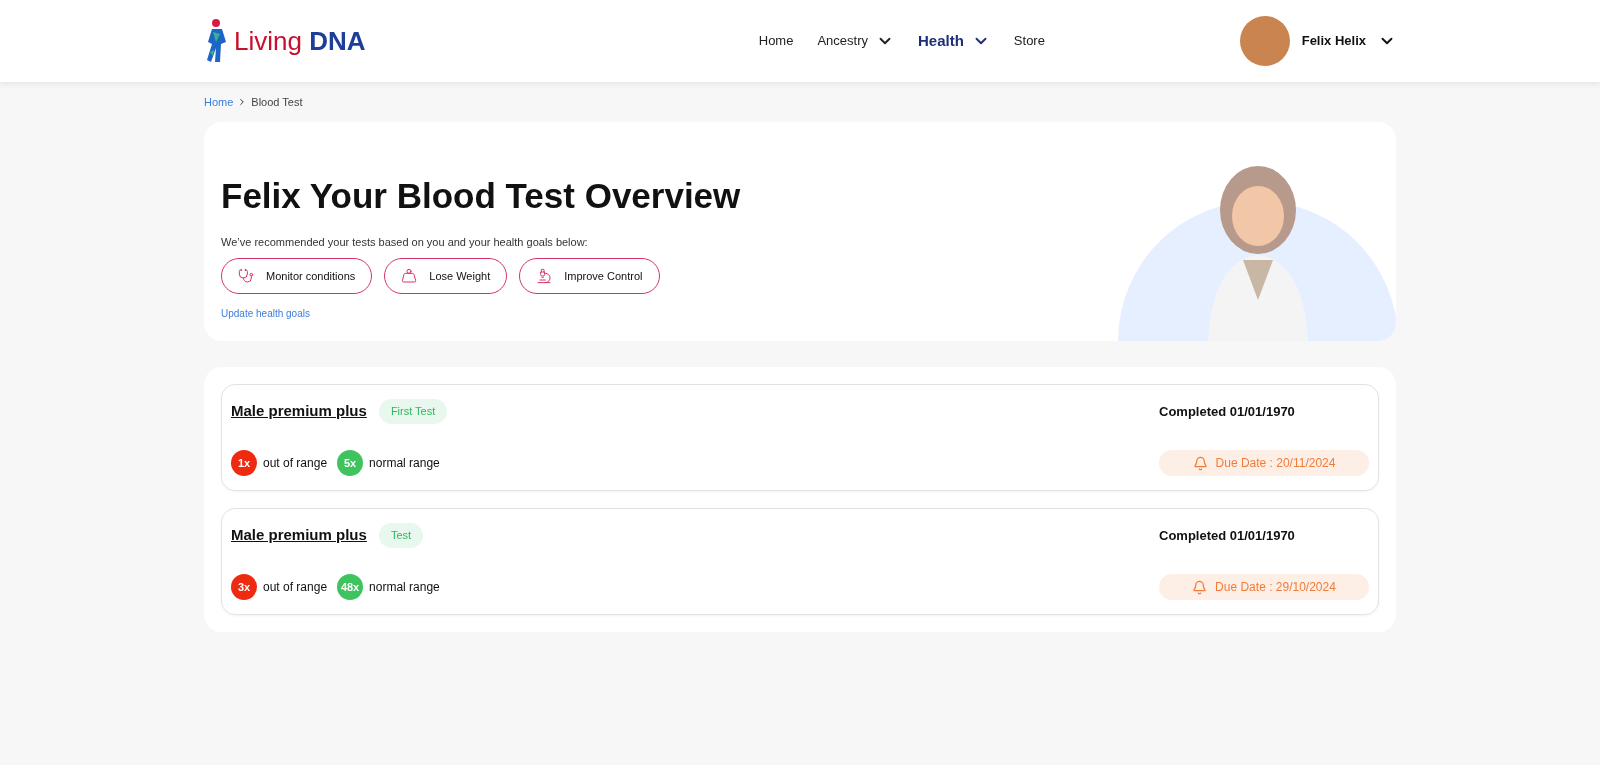  What do you see at coordinates (350, 463) in the screenshot?
I see `normal-range-count: 5x` at bounding box center [350, 463].